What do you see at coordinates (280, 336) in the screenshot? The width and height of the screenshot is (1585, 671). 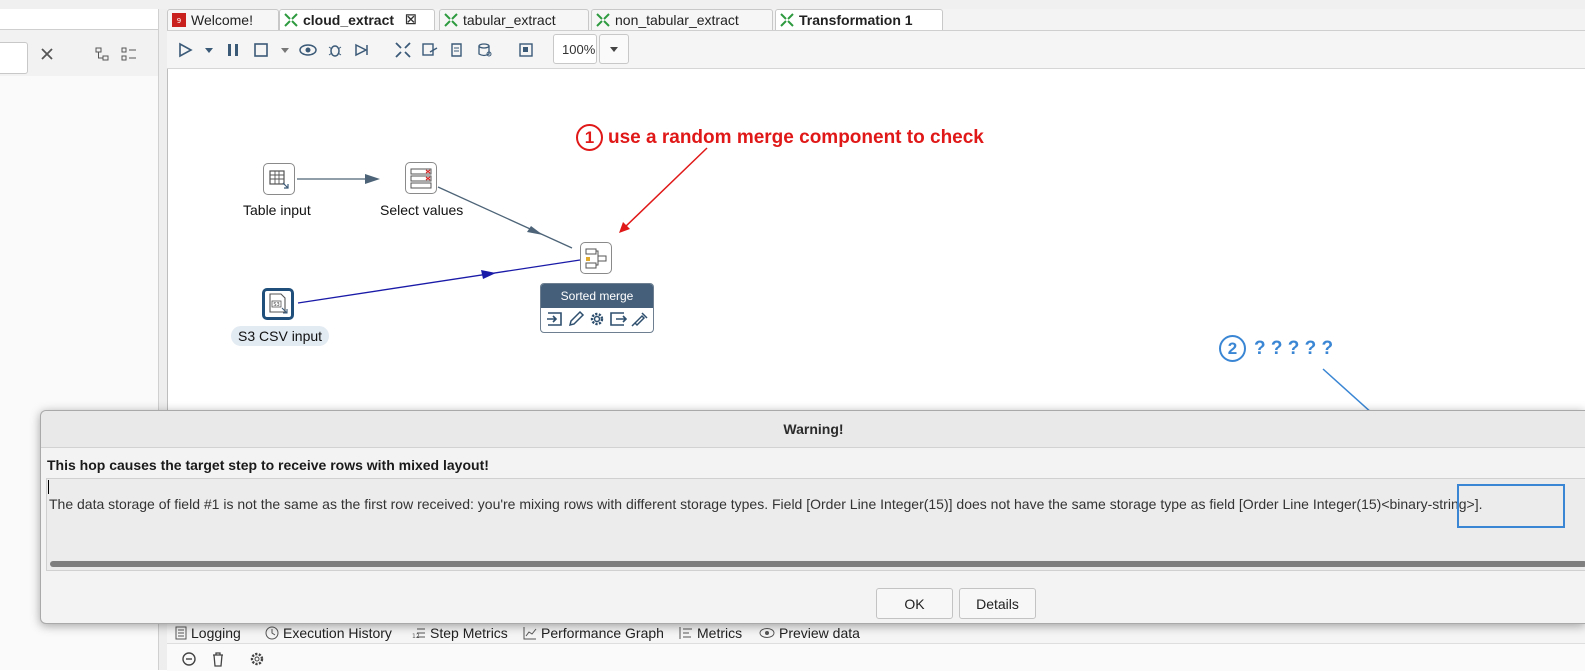 I see `s3-csv-input-label: S3 CSV input` at bounding box center [280, 336].